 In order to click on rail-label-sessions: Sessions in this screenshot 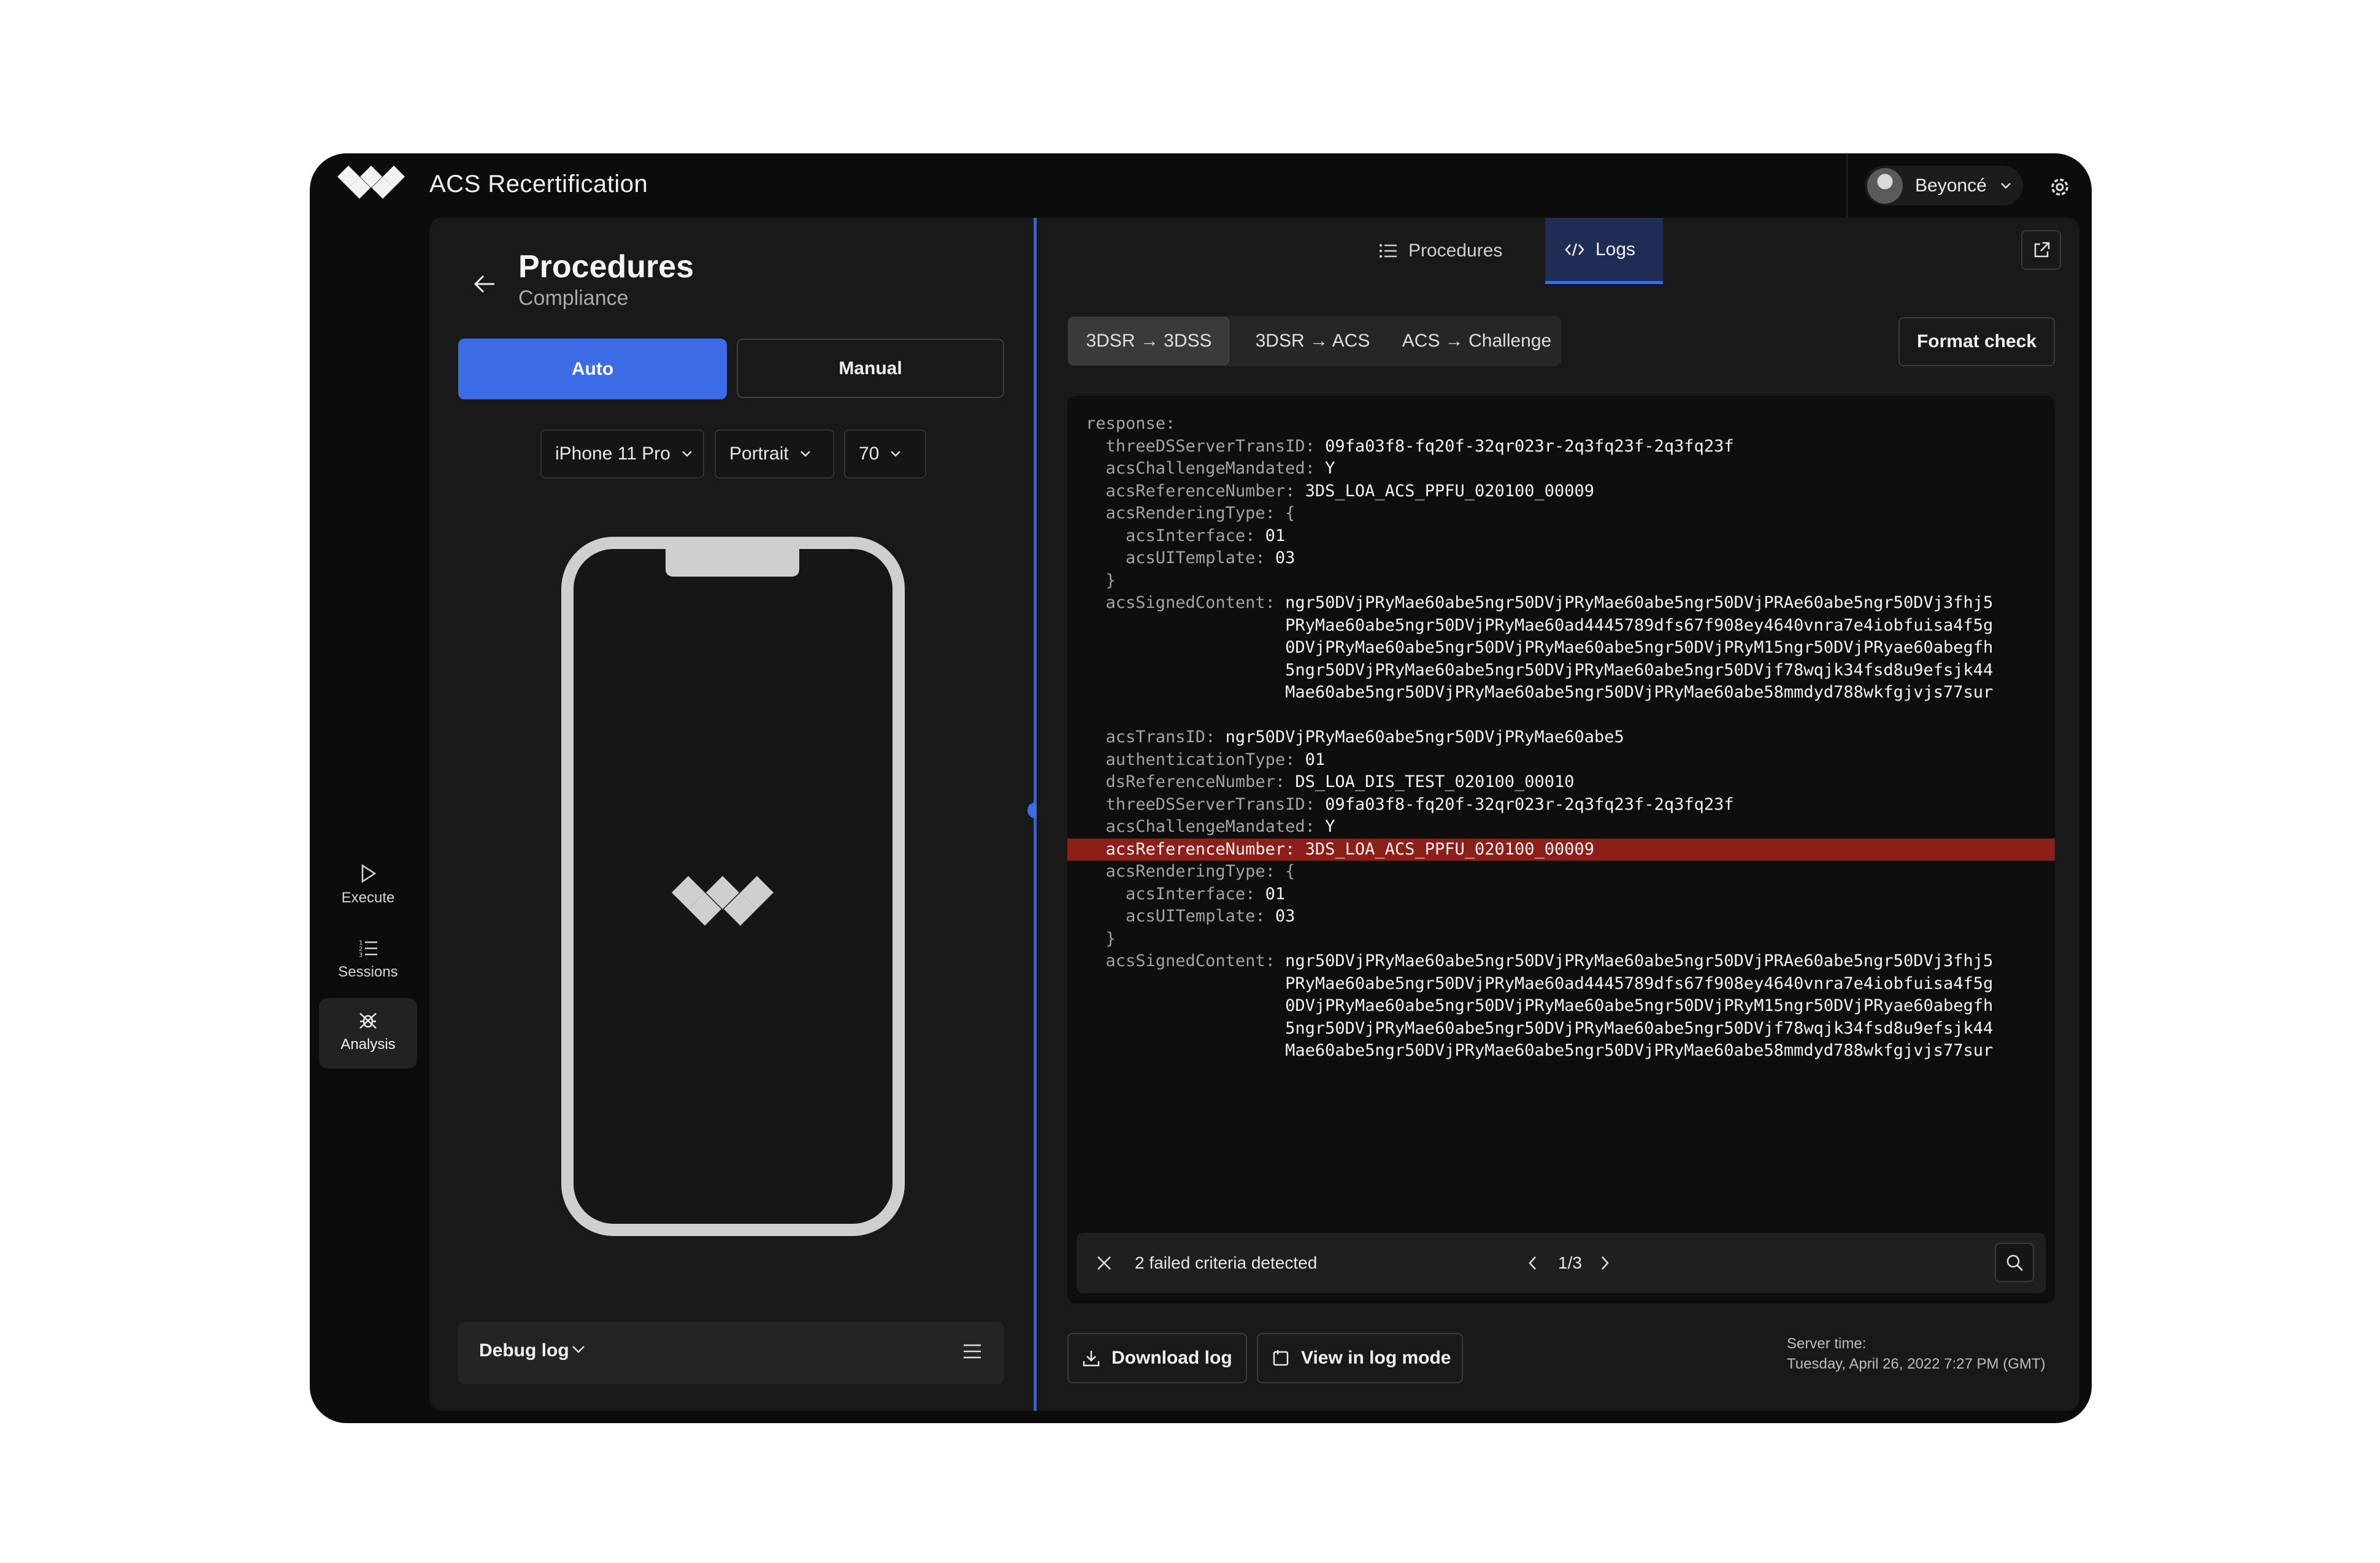, I will do `click(368, 972)`.